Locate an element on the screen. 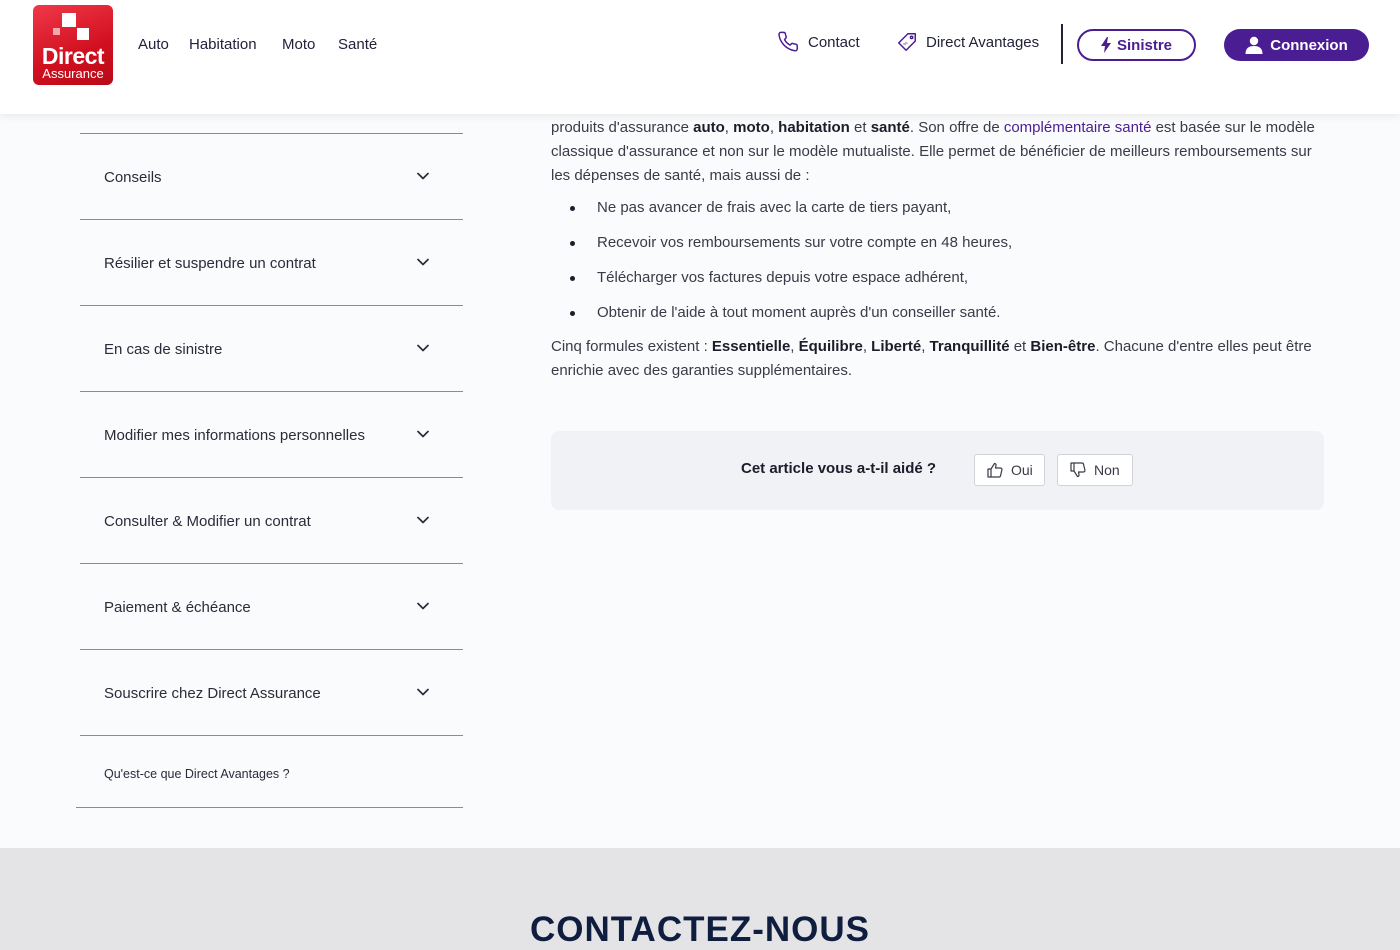 Image resolution: width=1400 pixels, height=950 pixels. feedback-no-button: Non is located at coordinates (1095, 470).